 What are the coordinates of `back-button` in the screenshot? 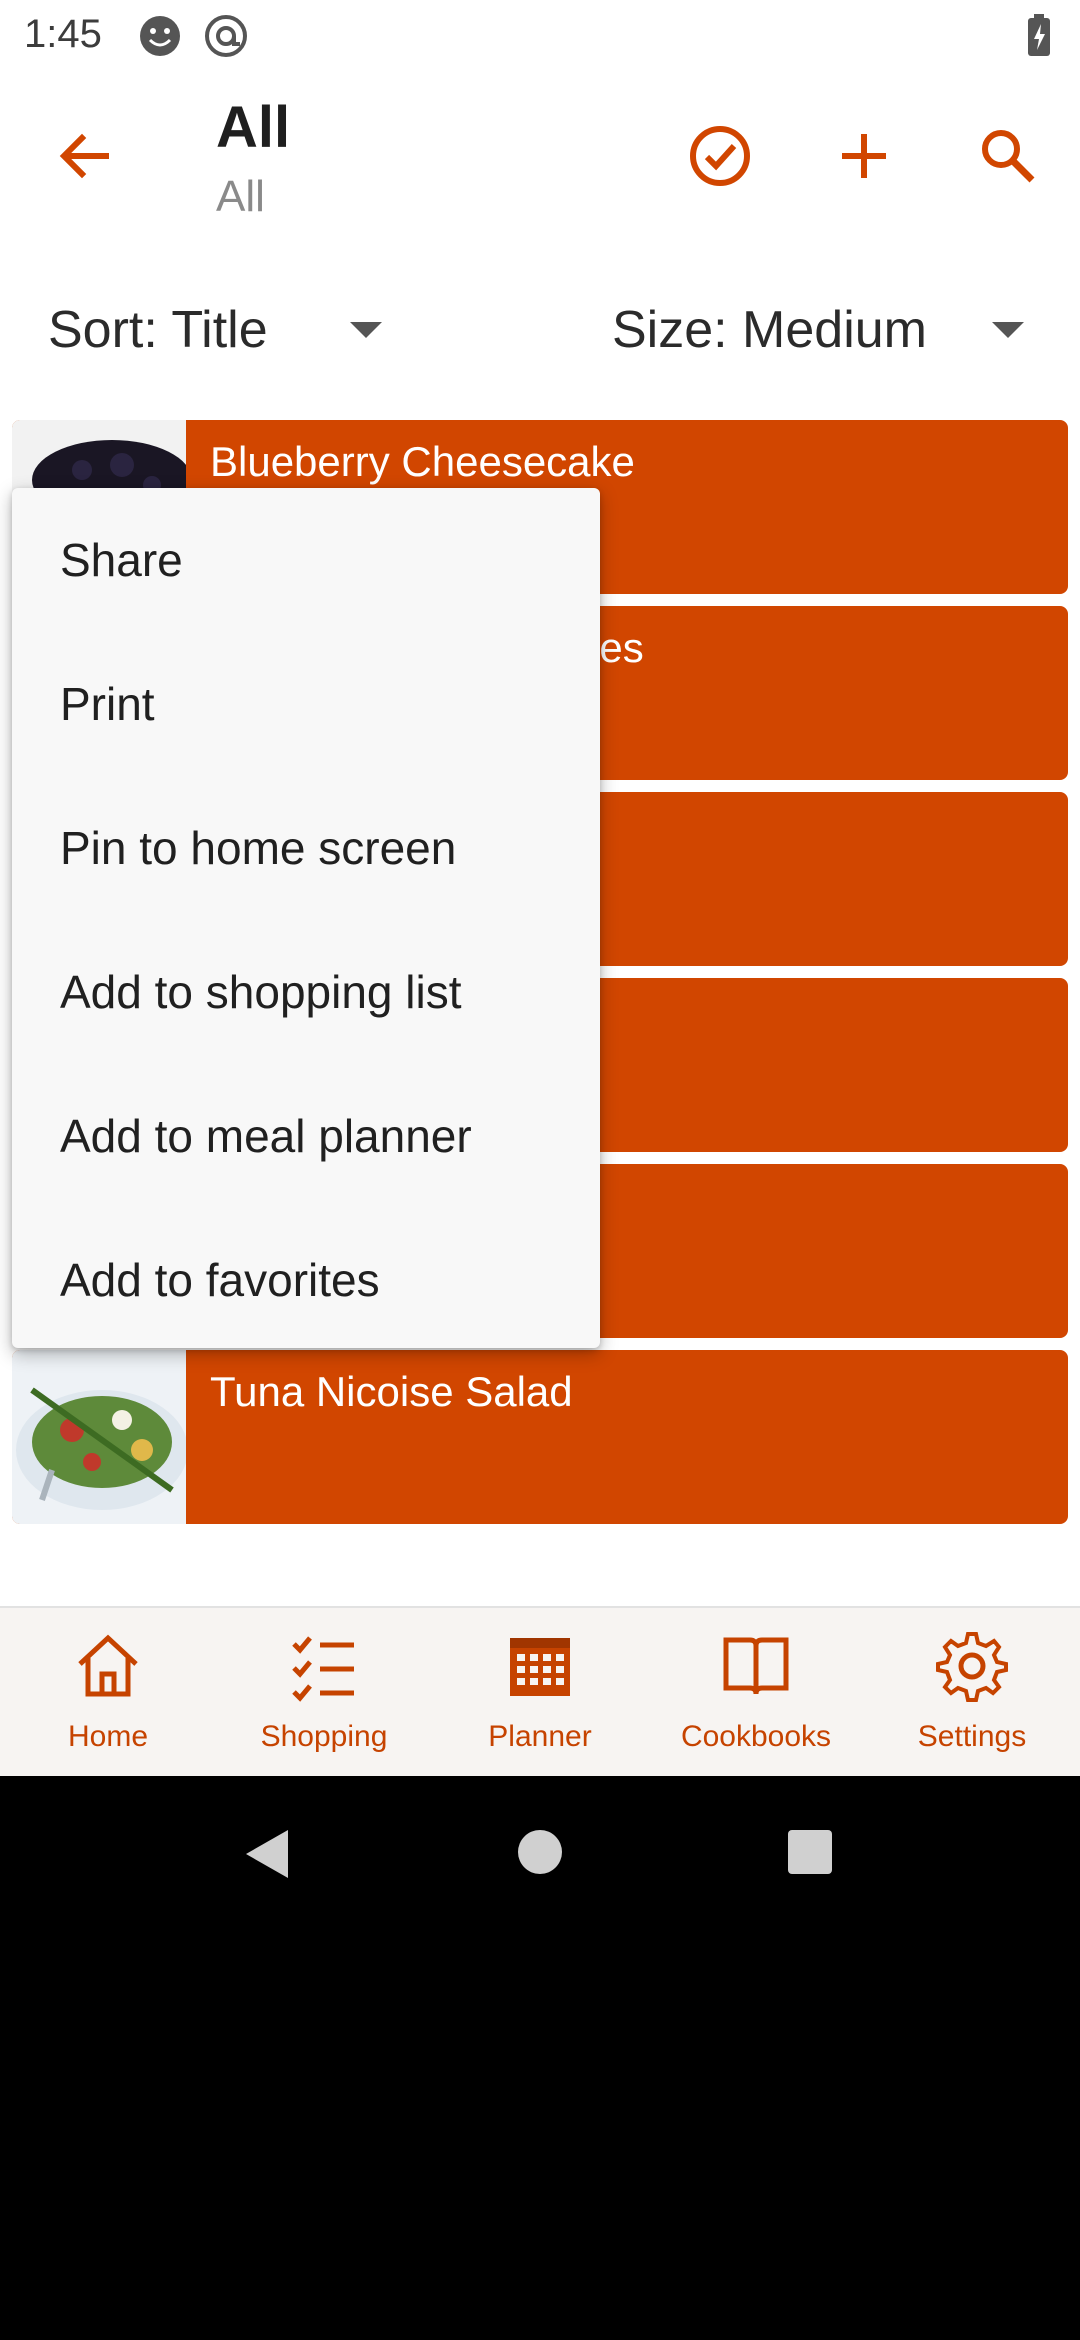 It's located at (84, 156).